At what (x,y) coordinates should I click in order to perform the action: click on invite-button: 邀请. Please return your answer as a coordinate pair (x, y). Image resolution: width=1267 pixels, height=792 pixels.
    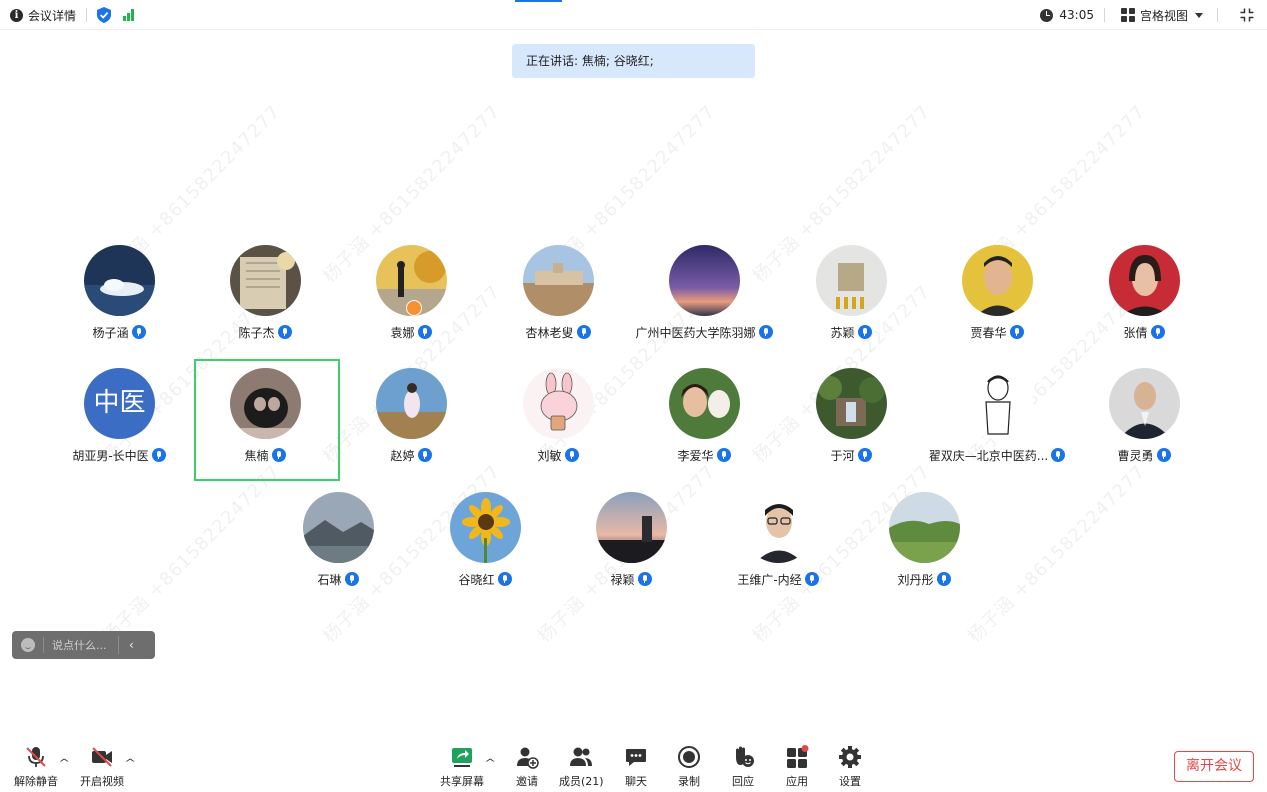
    Looking at the image, I should click on (527, 767).